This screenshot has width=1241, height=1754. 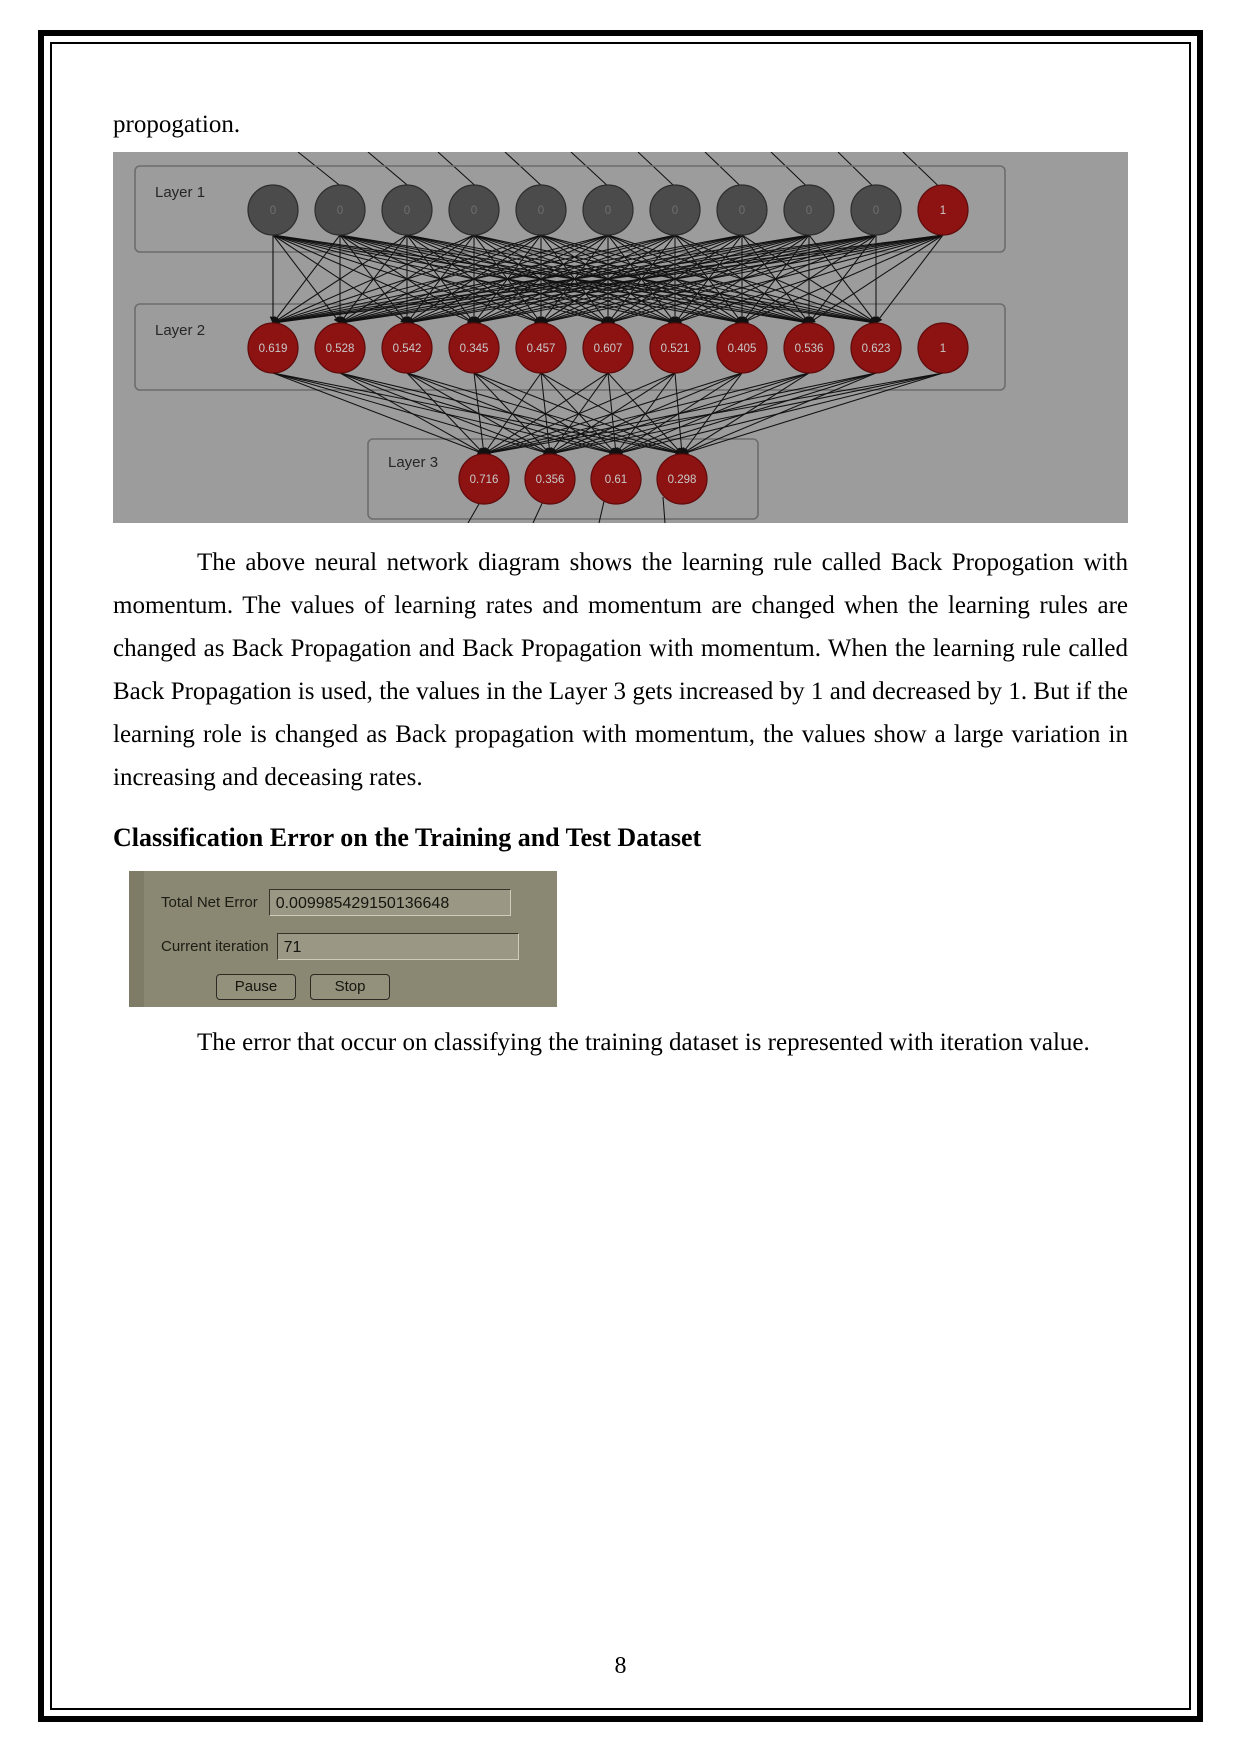 I want to click on current-iteration-label: Current iteration, so click(x=215, y=946).